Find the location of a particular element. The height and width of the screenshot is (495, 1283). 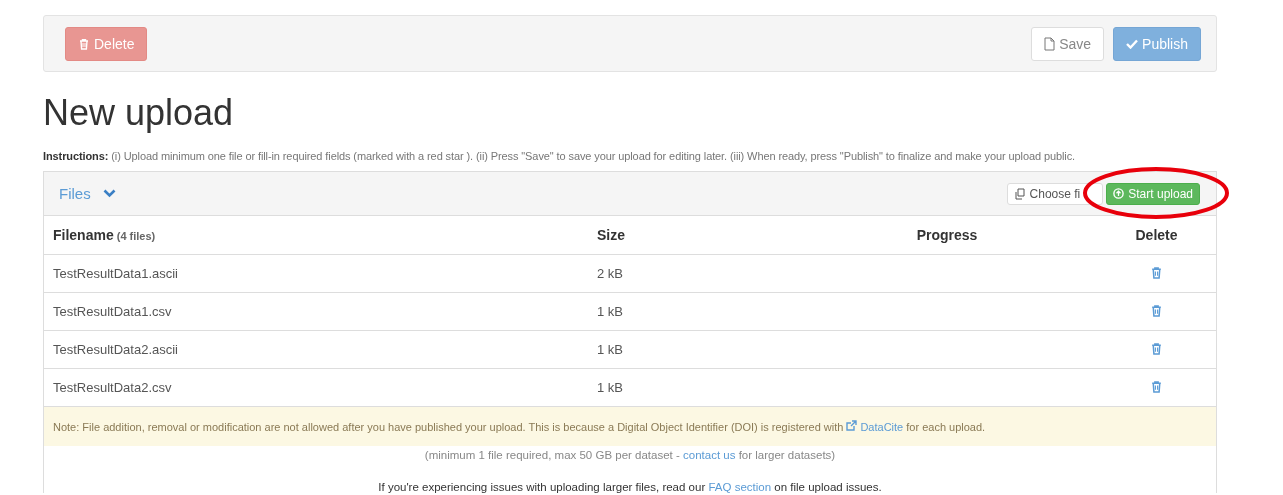

upload-icon is located at coordinates (1119, 193).